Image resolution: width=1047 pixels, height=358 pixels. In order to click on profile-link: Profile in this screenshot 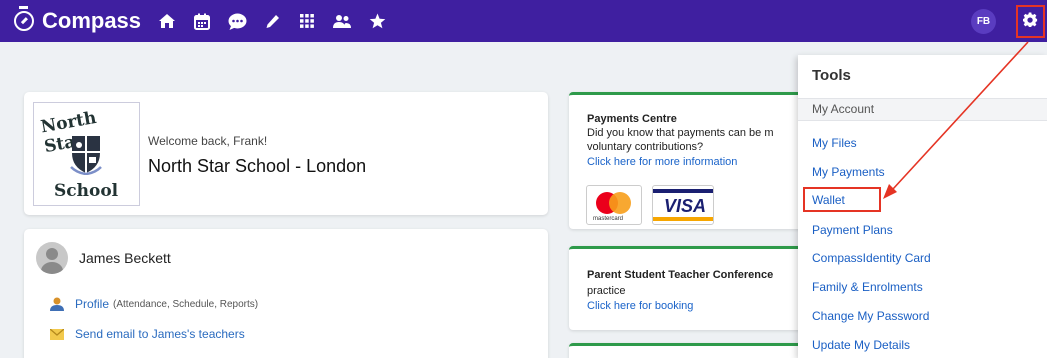, I will do `click(92, 304)`.